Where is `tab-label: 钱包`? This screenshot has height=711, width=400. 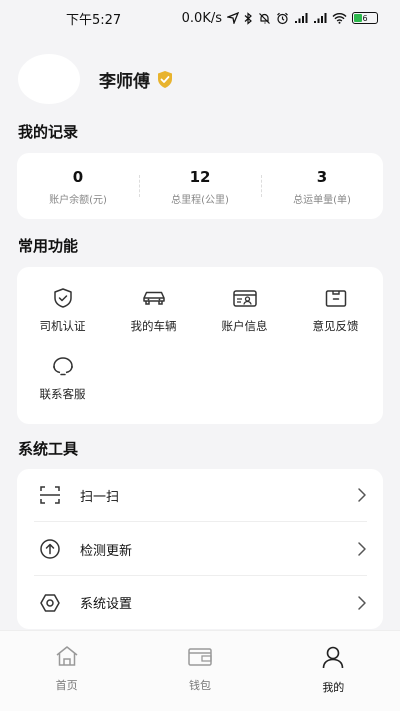
tab-label: 钱包 is located at coordinates (199, 685).